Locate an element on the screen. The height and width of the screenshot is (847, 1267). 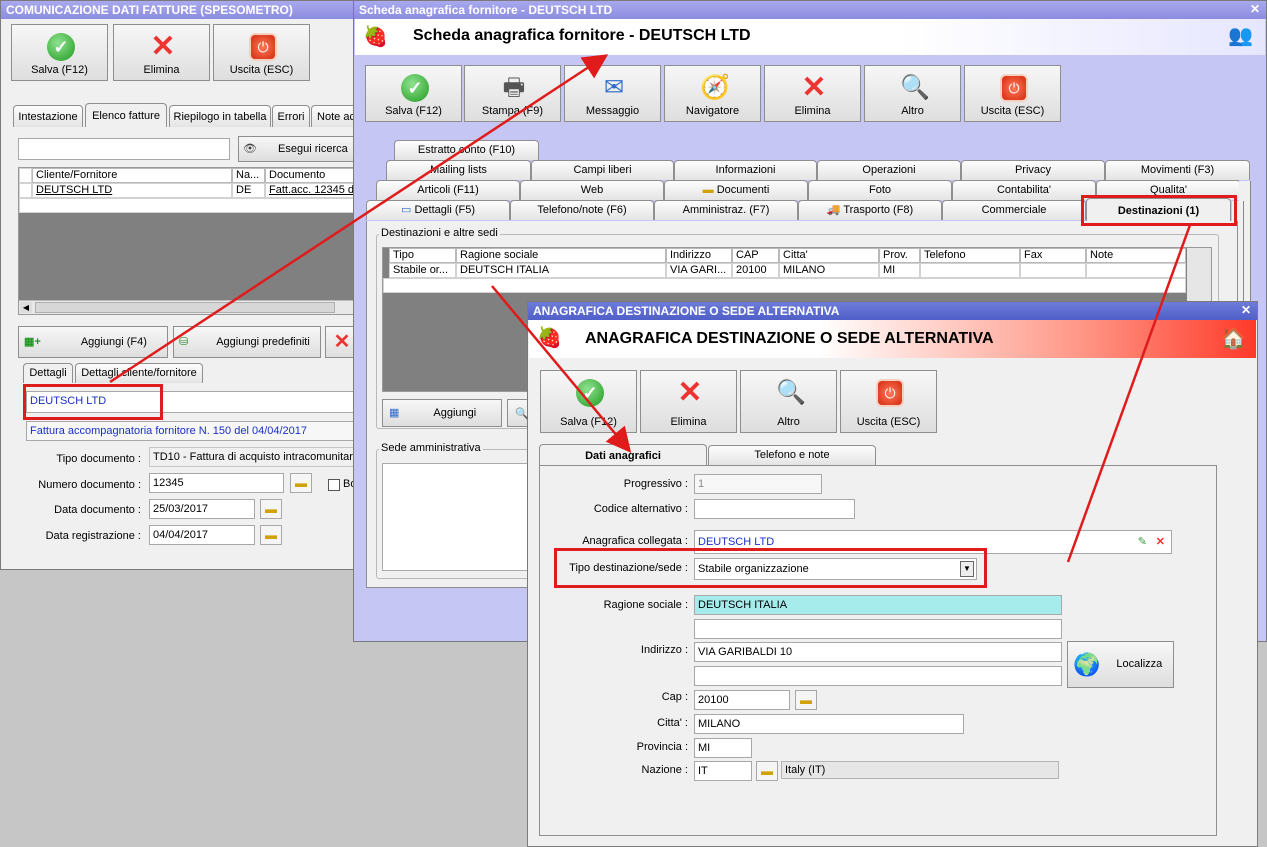
tab-dettagli: ▭ Dettagli (F5) is located at coordinates (438, 210).